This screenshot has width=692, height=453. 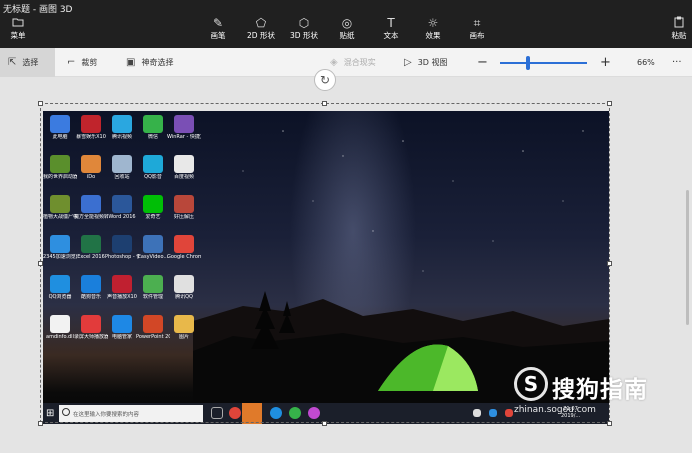 I want to click on mixed-reality-button: ◈ 混合现实, so click(x=353, y=62).